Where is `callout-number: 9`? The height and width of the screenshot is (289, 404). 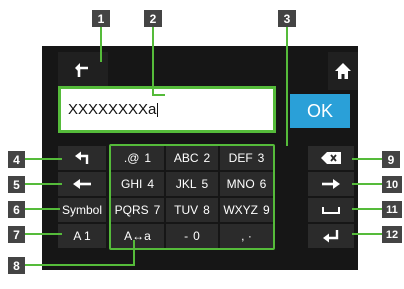
callout-number: 9 is located at coordinates (391, 159).